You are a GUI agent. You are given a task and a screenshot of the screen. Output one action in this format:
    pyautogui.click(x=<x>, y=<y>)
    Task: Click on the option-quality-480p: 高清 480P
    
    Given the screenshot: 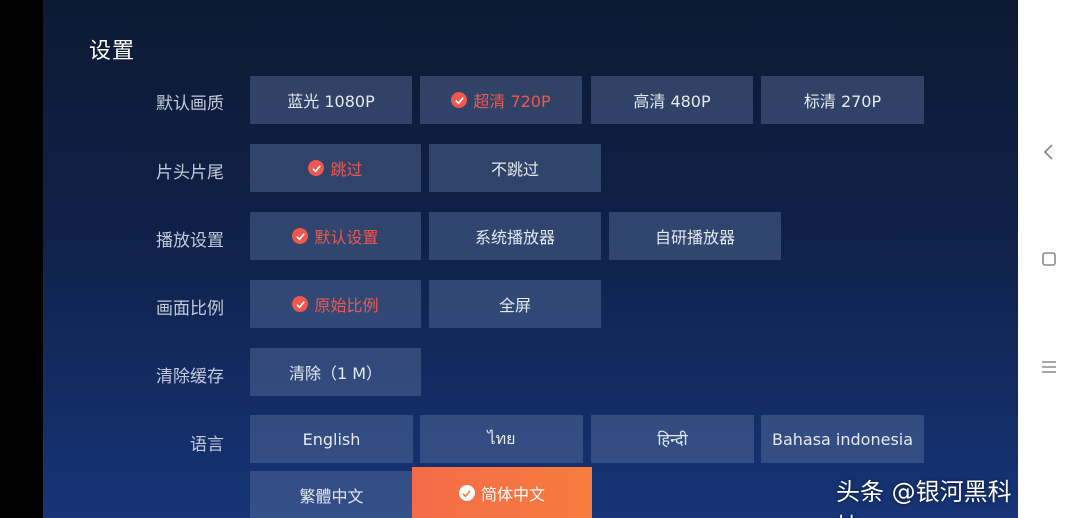 What is the action you would take?
    pyautogui.click(x=672, y=100)
    